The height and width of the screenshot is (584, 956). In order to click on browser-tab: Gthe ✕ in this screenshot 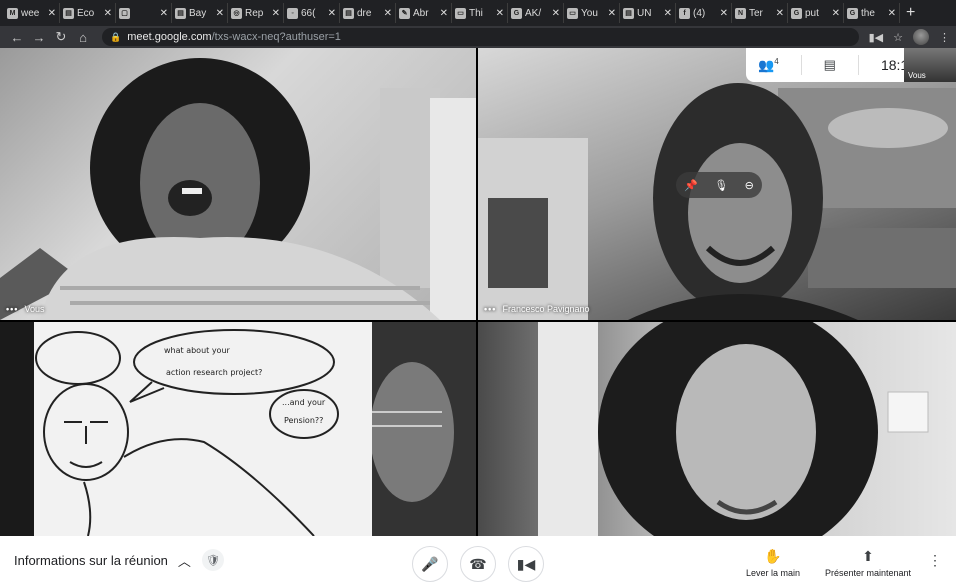, I will do `click(872, 13)`.